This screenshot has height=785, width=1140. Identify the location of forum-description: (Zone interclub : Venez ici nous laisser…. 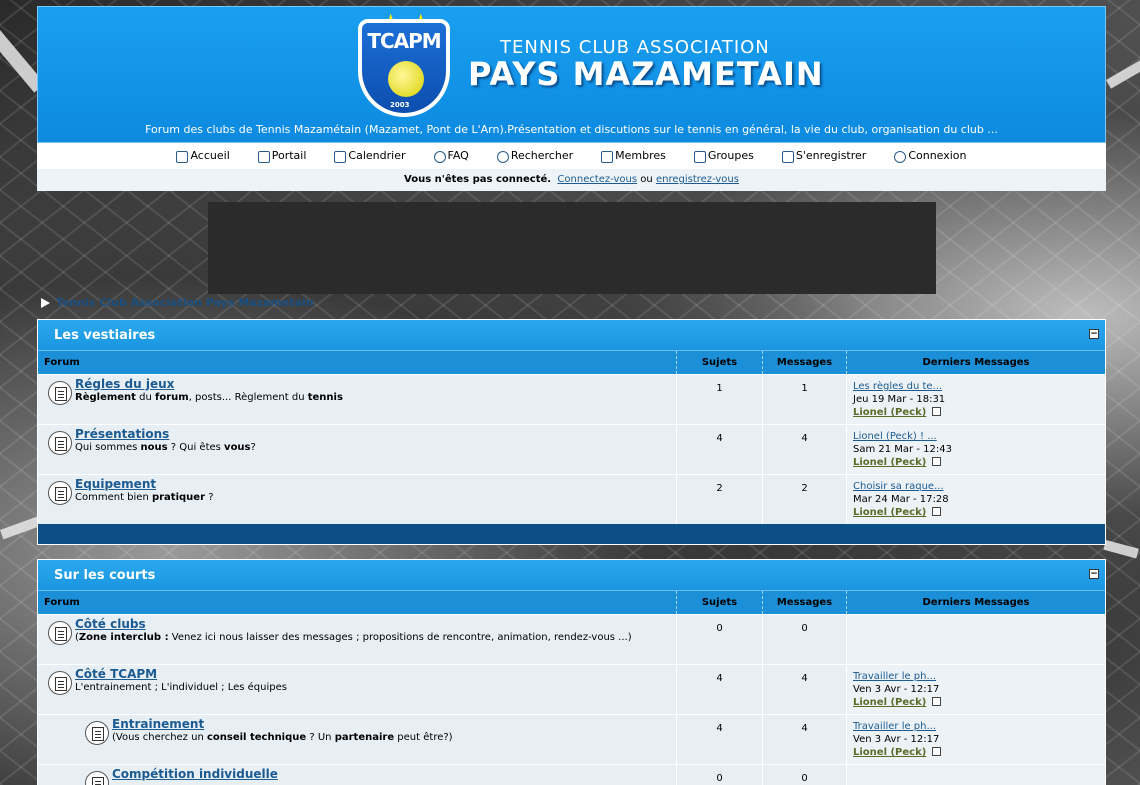
(370, 637).